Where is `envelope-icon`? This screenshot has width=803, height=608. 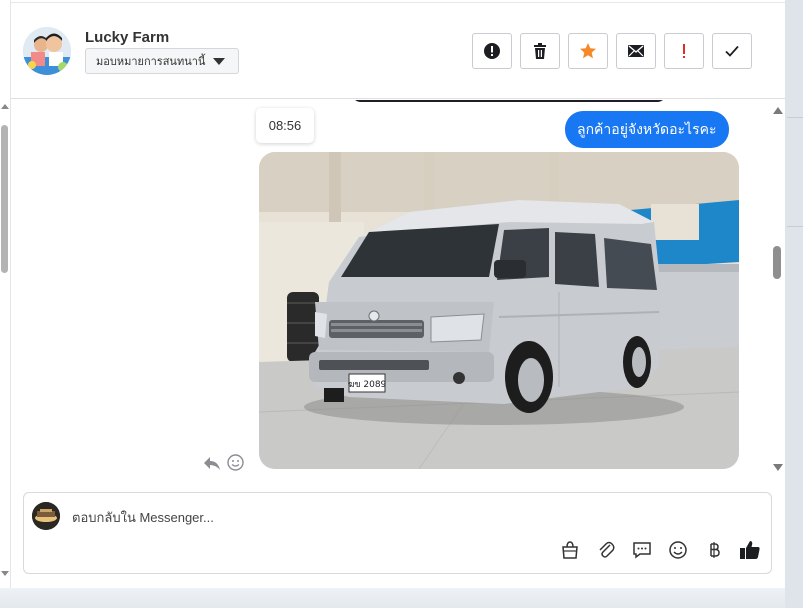
envelope-icon is located at coordinates (636, 51).